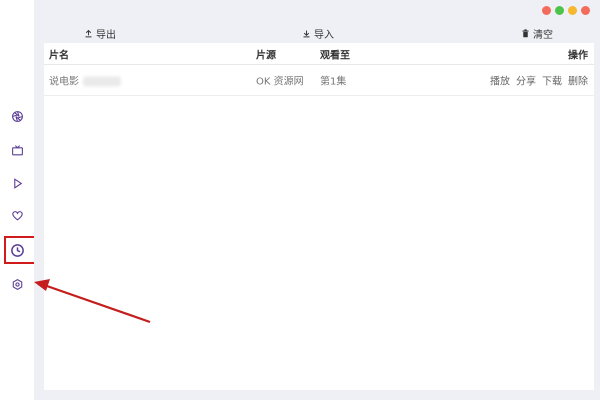 This screenshot has height=400, width=600. I want to click on sidebar-item-play, so click(17, 183).